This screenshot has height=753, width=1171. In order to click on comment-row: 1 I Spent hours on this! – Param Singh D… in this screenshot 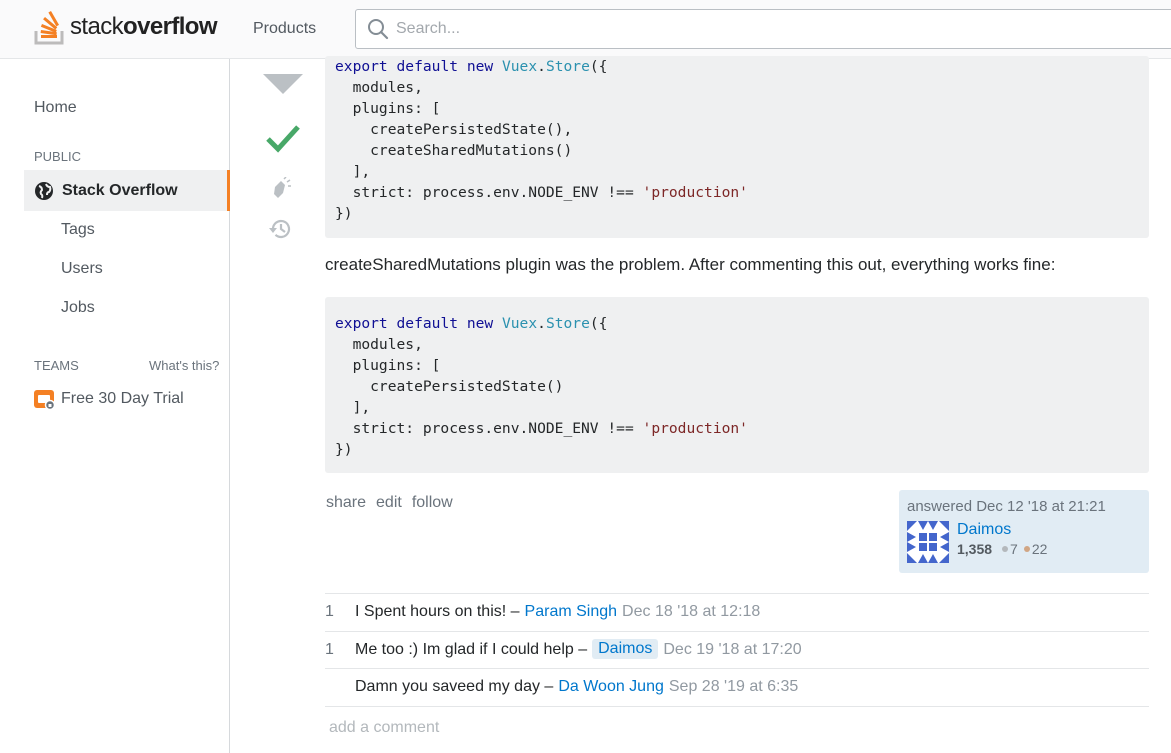, I will do `click(737, 613)`.